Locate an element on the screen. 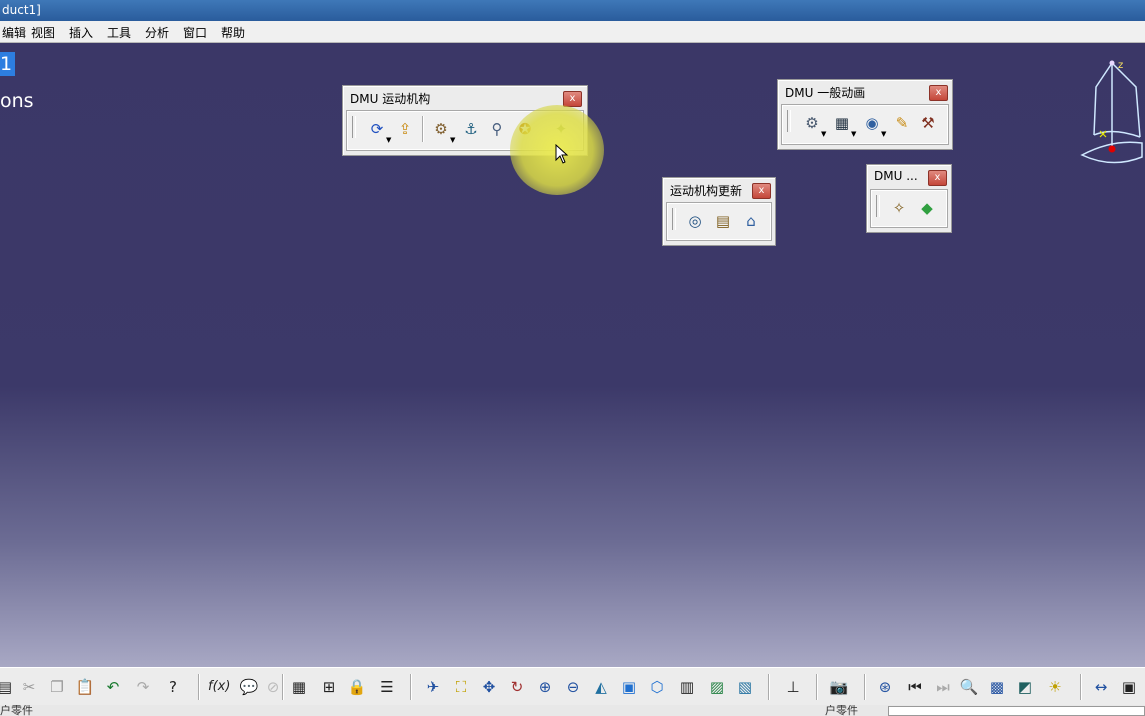 The image size is (1145, 716). status-text-left: 户零件 is located at coordinates (16, 710).